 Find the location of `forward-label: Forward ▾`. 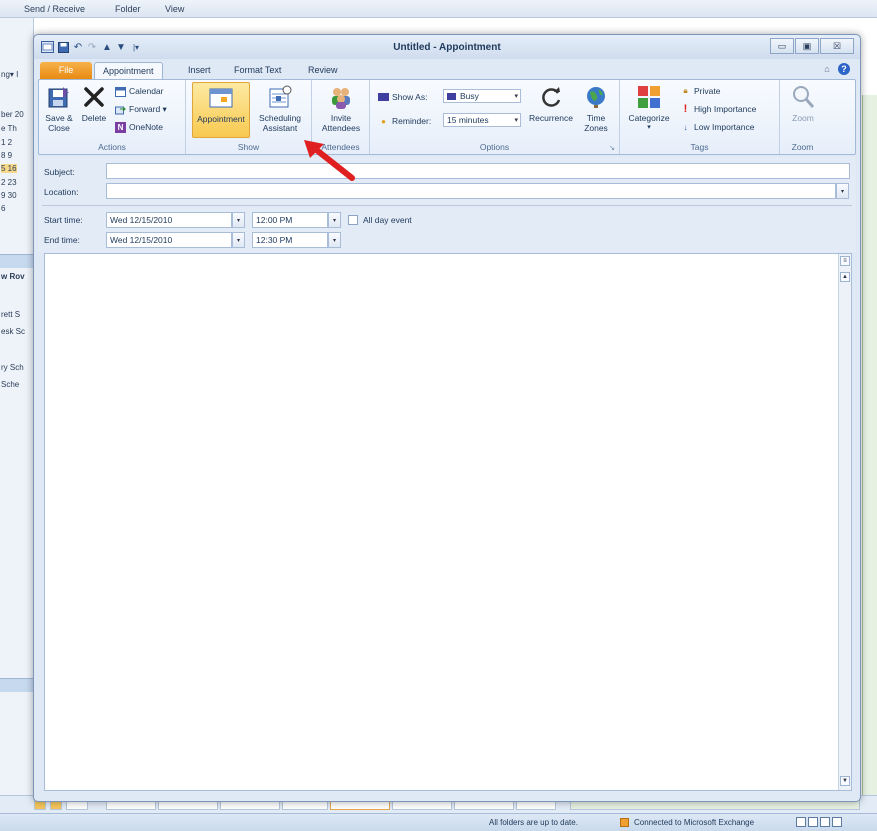

forward-label: Forward ▾ is located at coordinates (148, 108).